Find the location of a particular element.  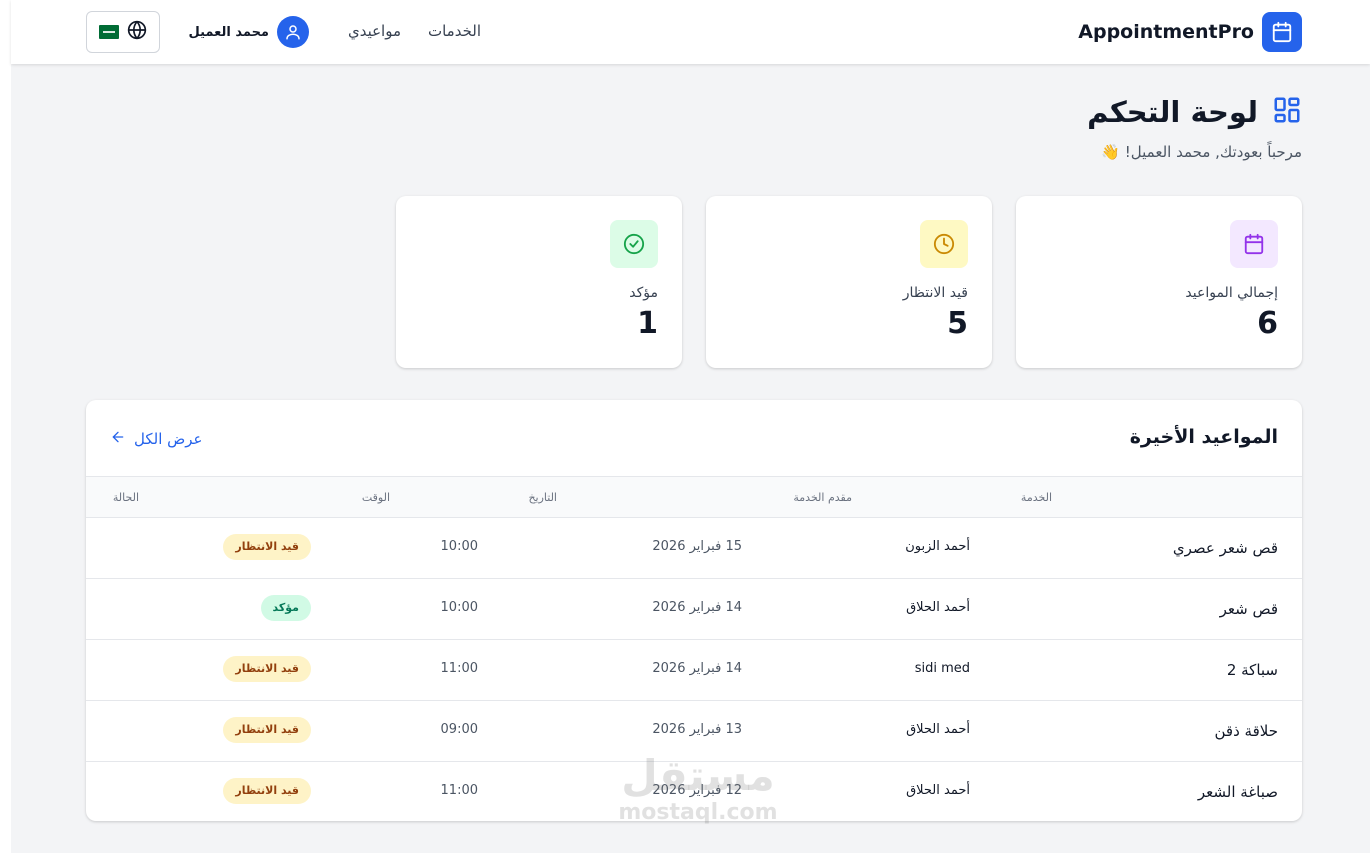

cell-service: صباغة الشعر is located at coordinates (1237, 792).